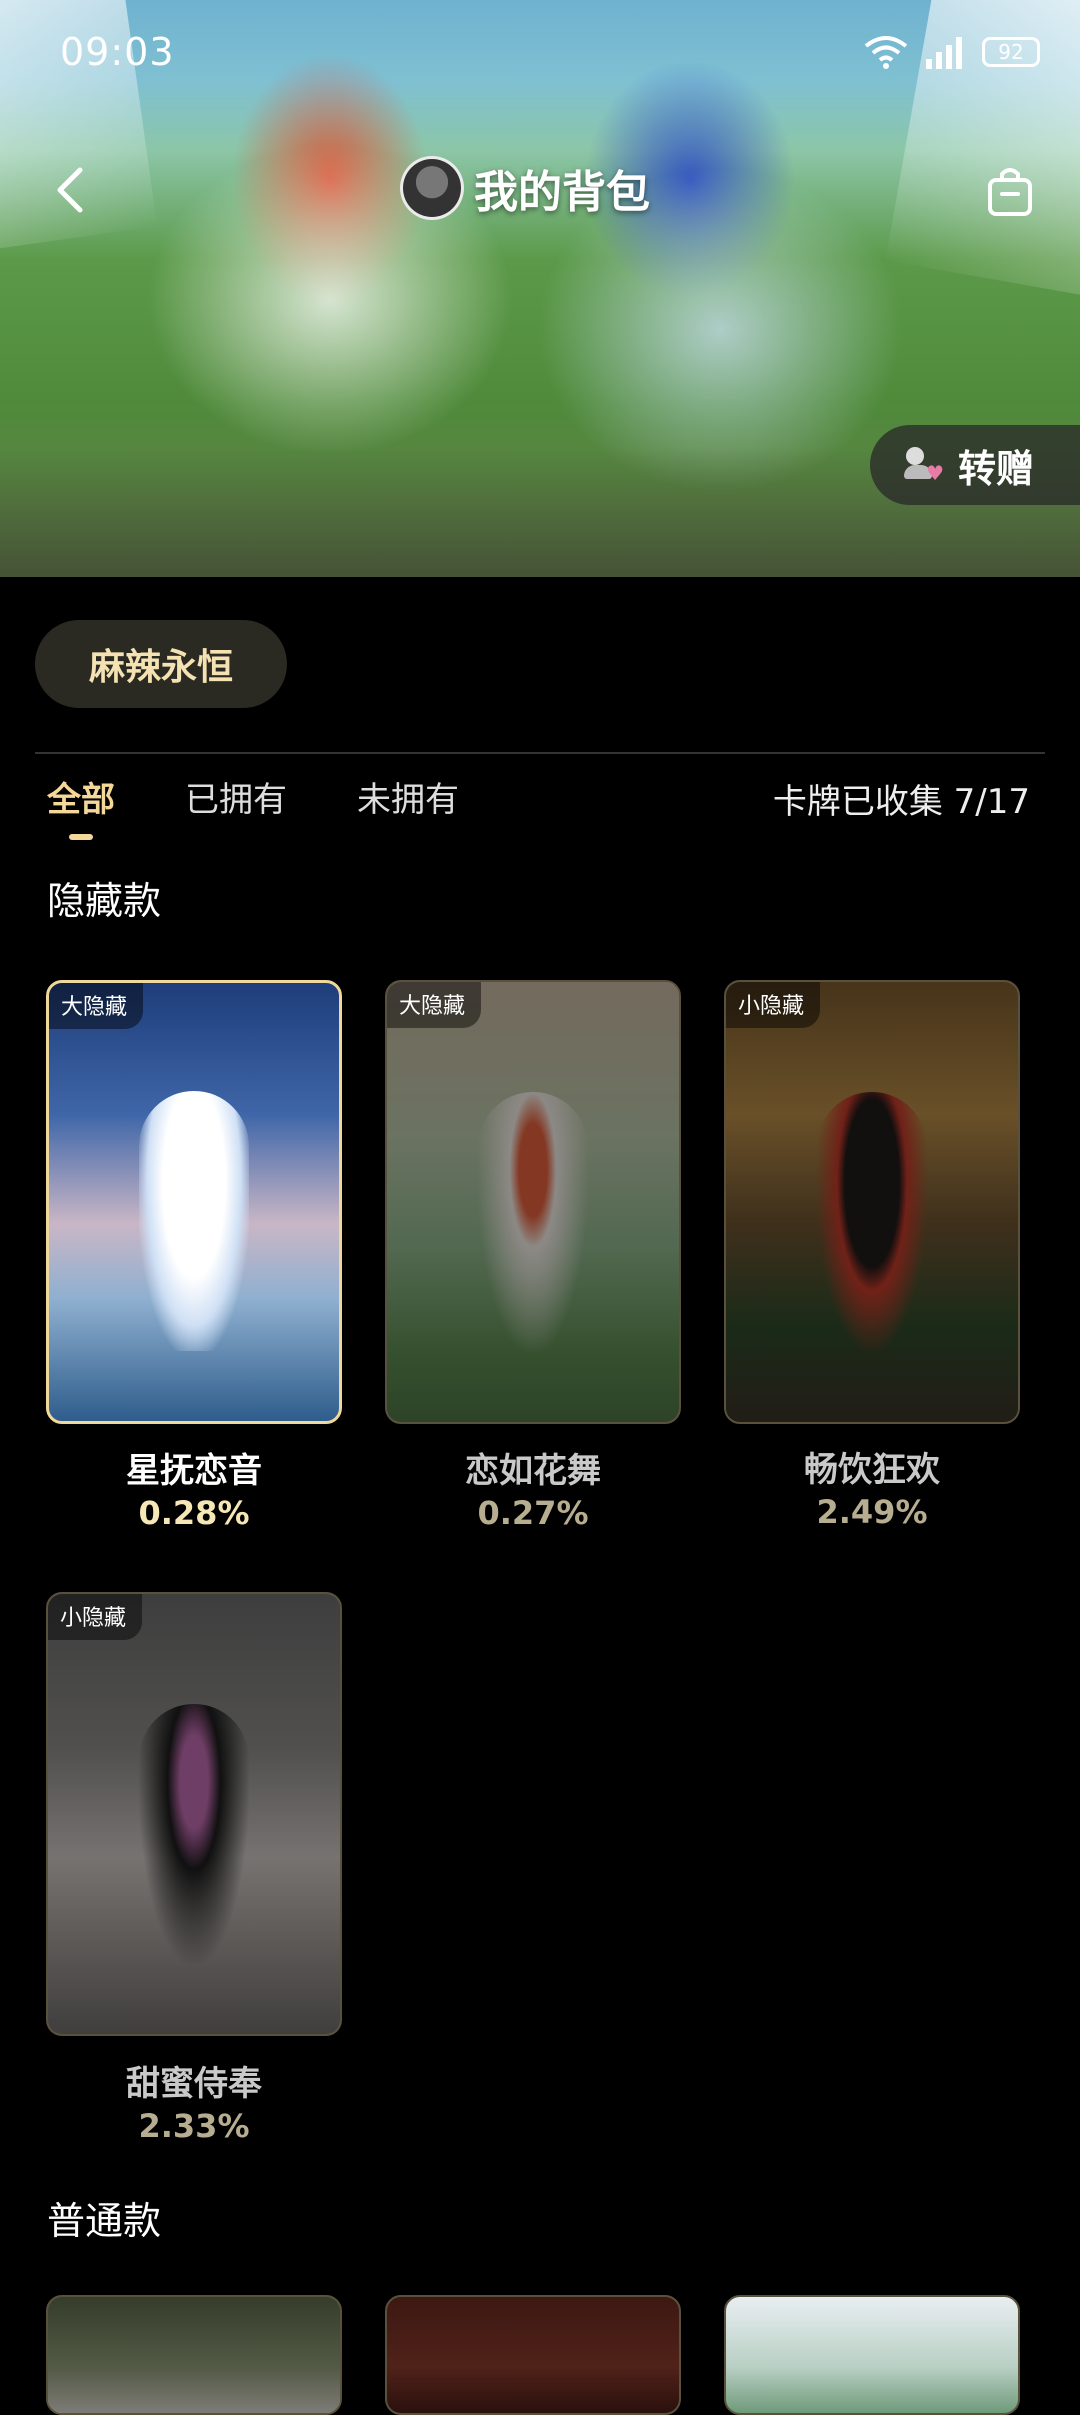 The width and height of the screenshot is (1080, 2415). What do you see at coordinates (1010, 192) in the screenshot?
I see `bag-icon` at bounding box center [1010, 192].